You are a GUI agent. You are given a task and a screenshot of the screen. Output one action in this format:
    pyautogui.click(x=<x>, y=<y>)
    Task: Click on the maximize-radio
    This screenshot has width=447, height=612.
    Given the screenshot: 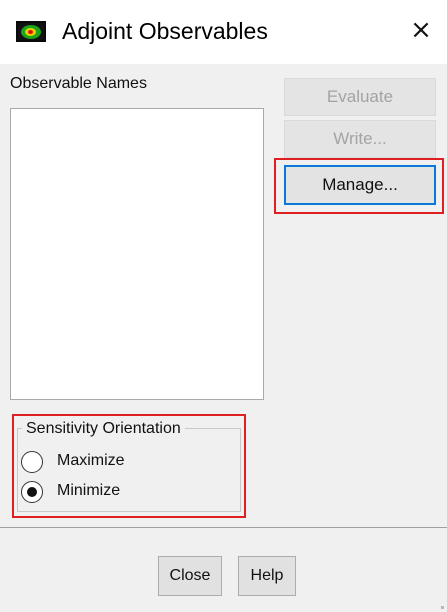 What is the action you would take?
    pyautogui.click(x=32, y=462)
    